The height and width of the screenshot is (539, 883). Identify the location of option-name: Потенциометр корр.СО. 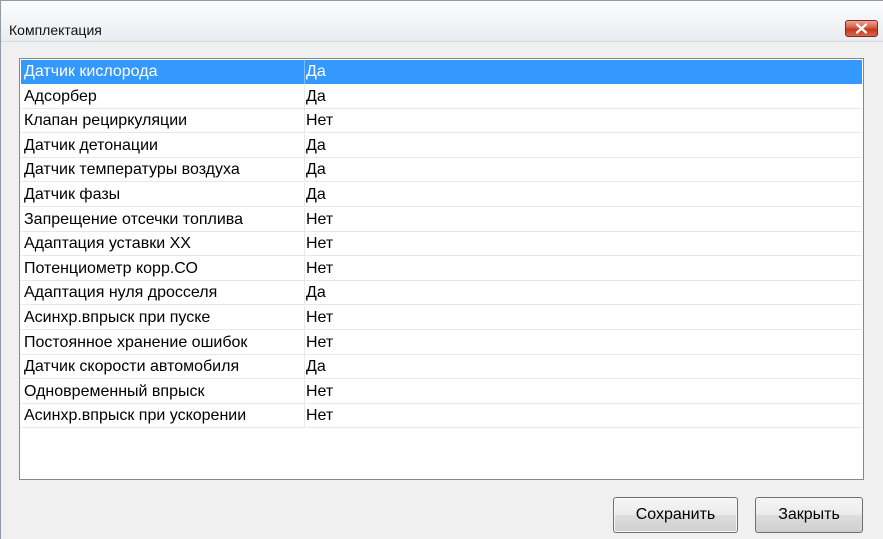
(111, 268).